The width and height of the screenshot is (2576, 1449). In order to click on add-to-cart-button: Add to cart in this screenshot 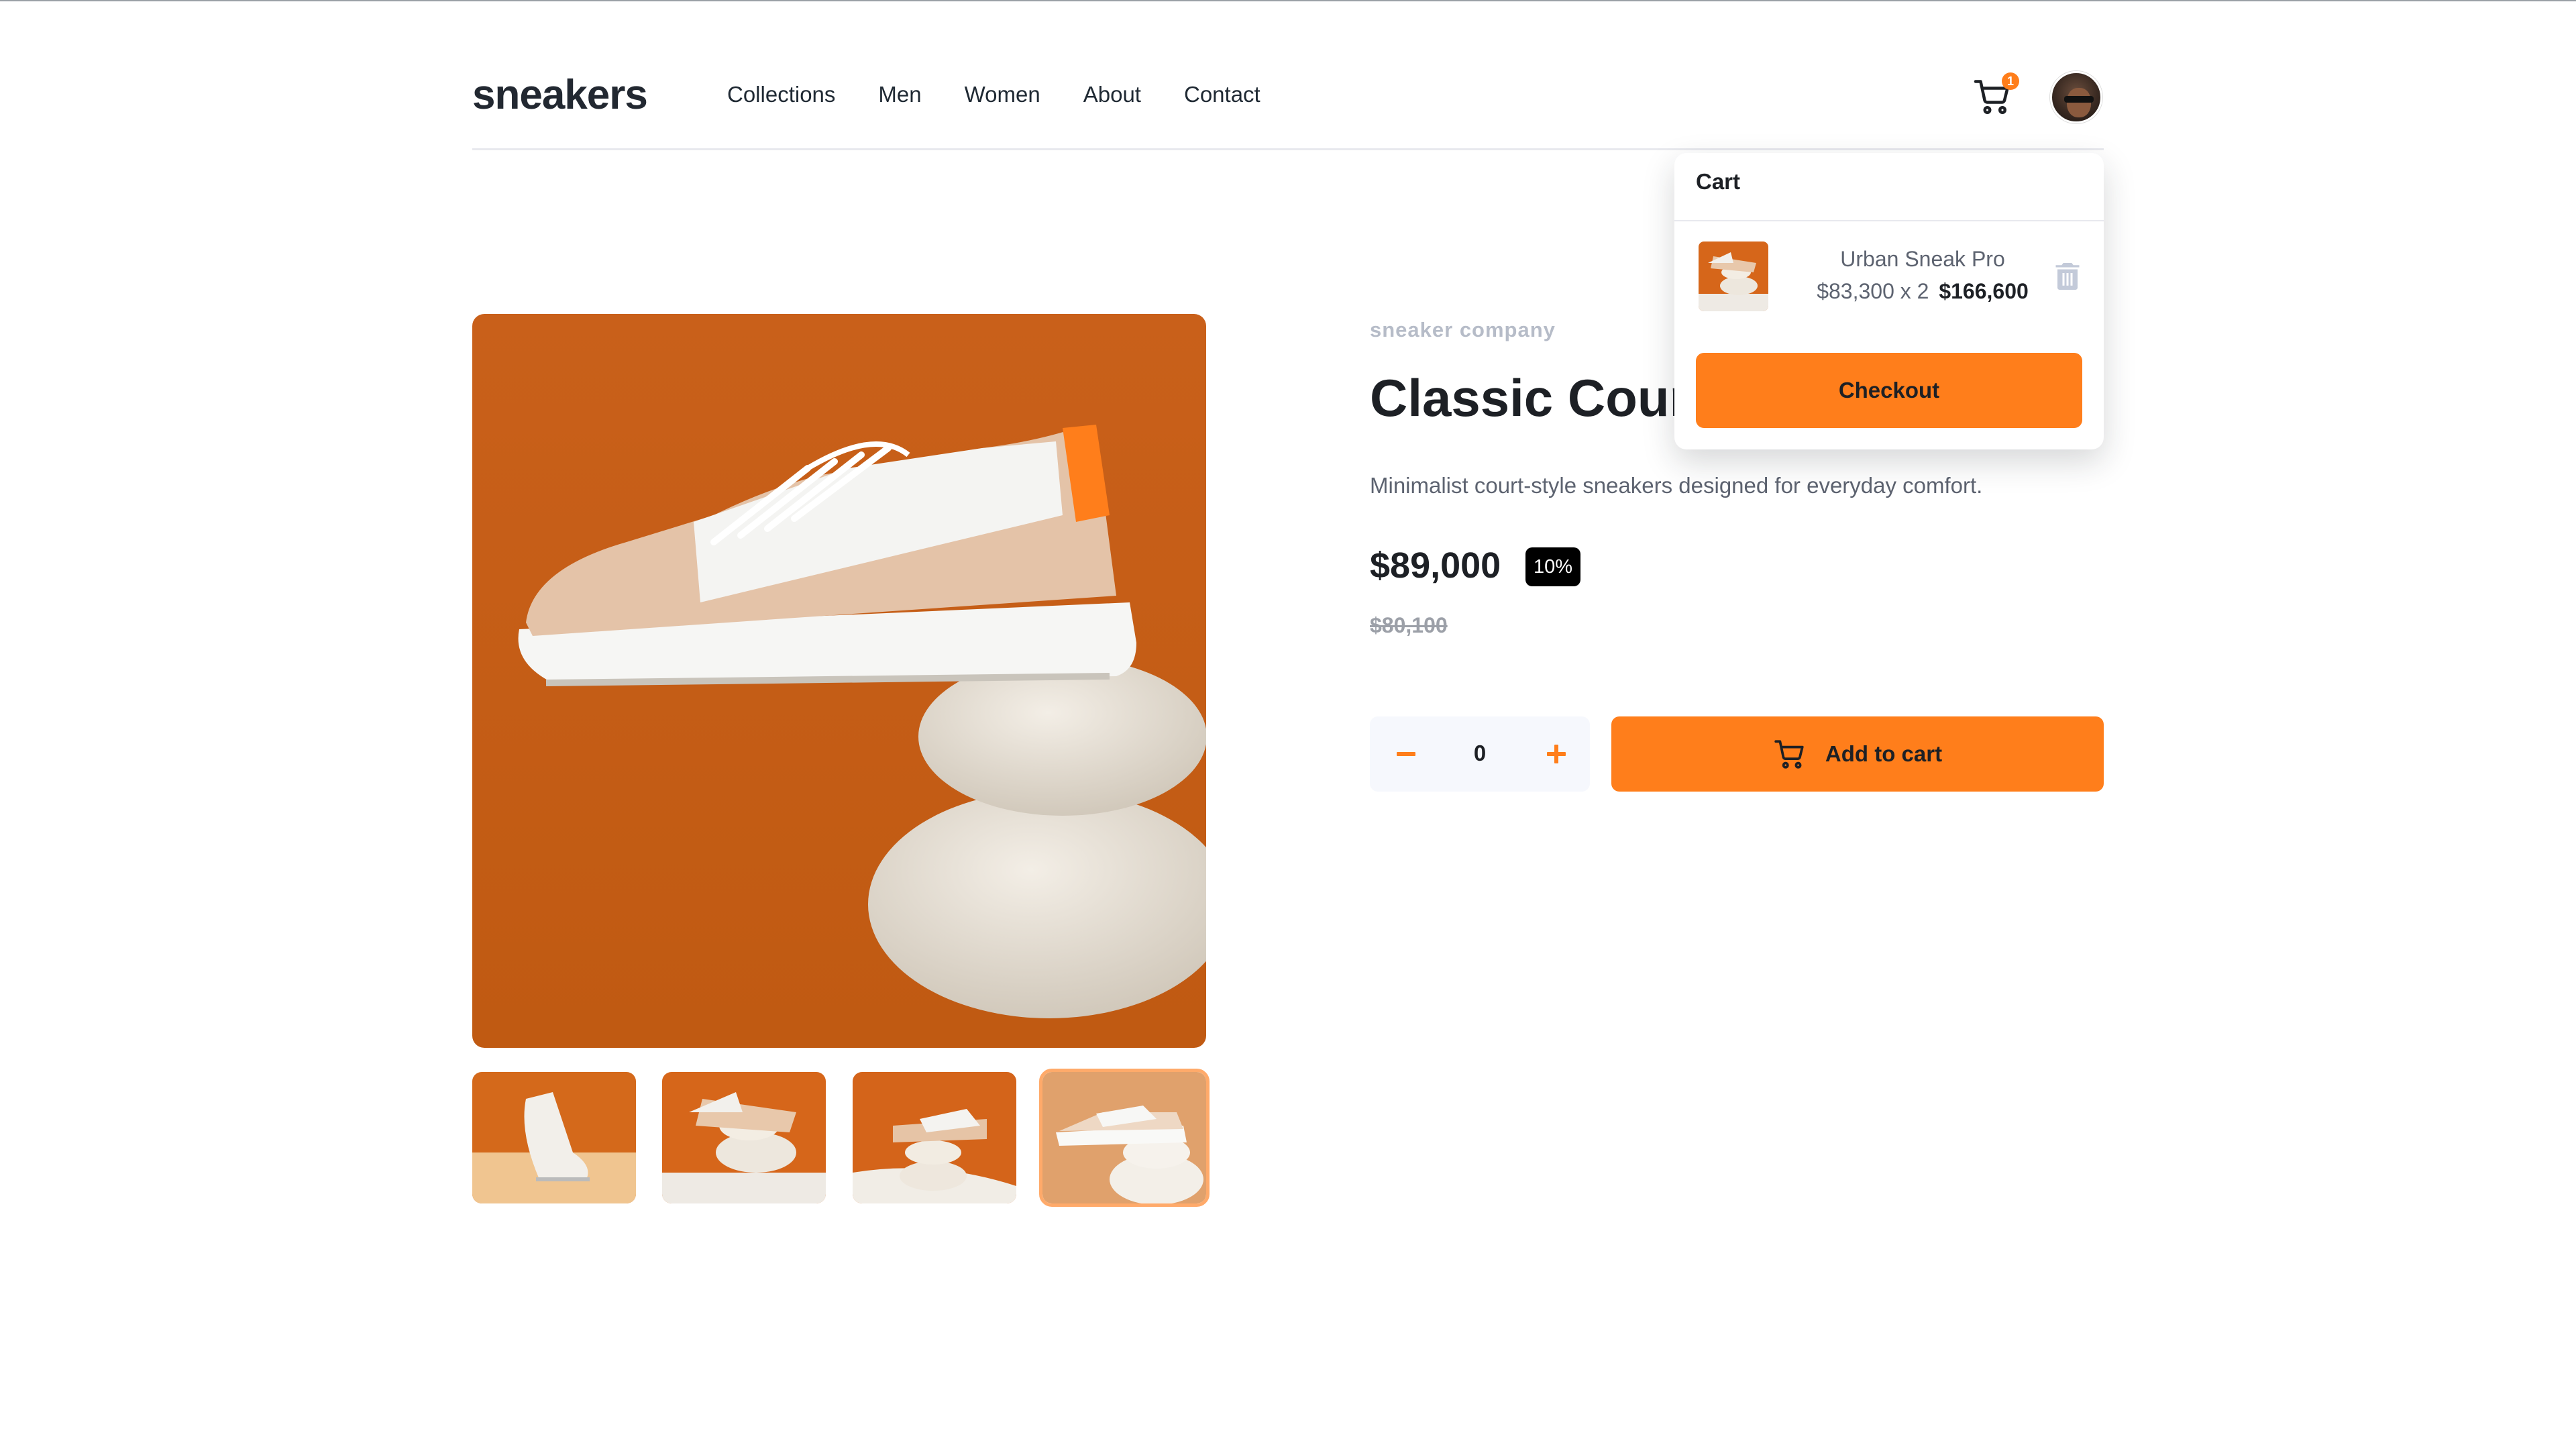, I will do `click(1857, 754)`.